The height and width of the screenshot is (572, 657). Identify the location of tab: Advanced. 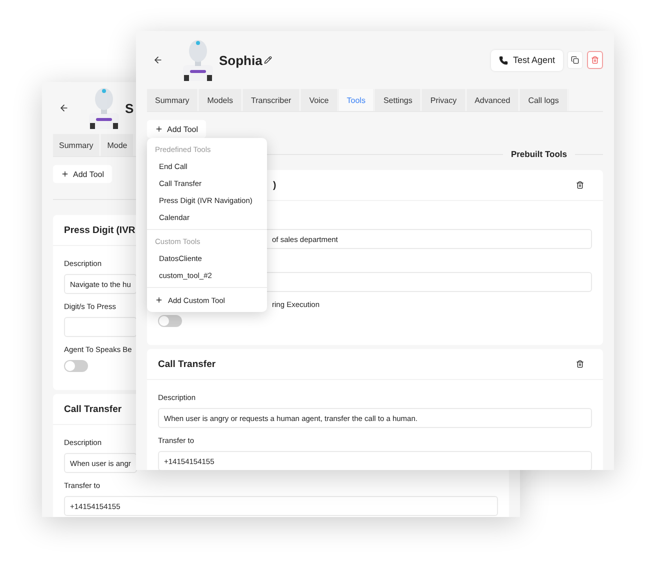
(493, 100).